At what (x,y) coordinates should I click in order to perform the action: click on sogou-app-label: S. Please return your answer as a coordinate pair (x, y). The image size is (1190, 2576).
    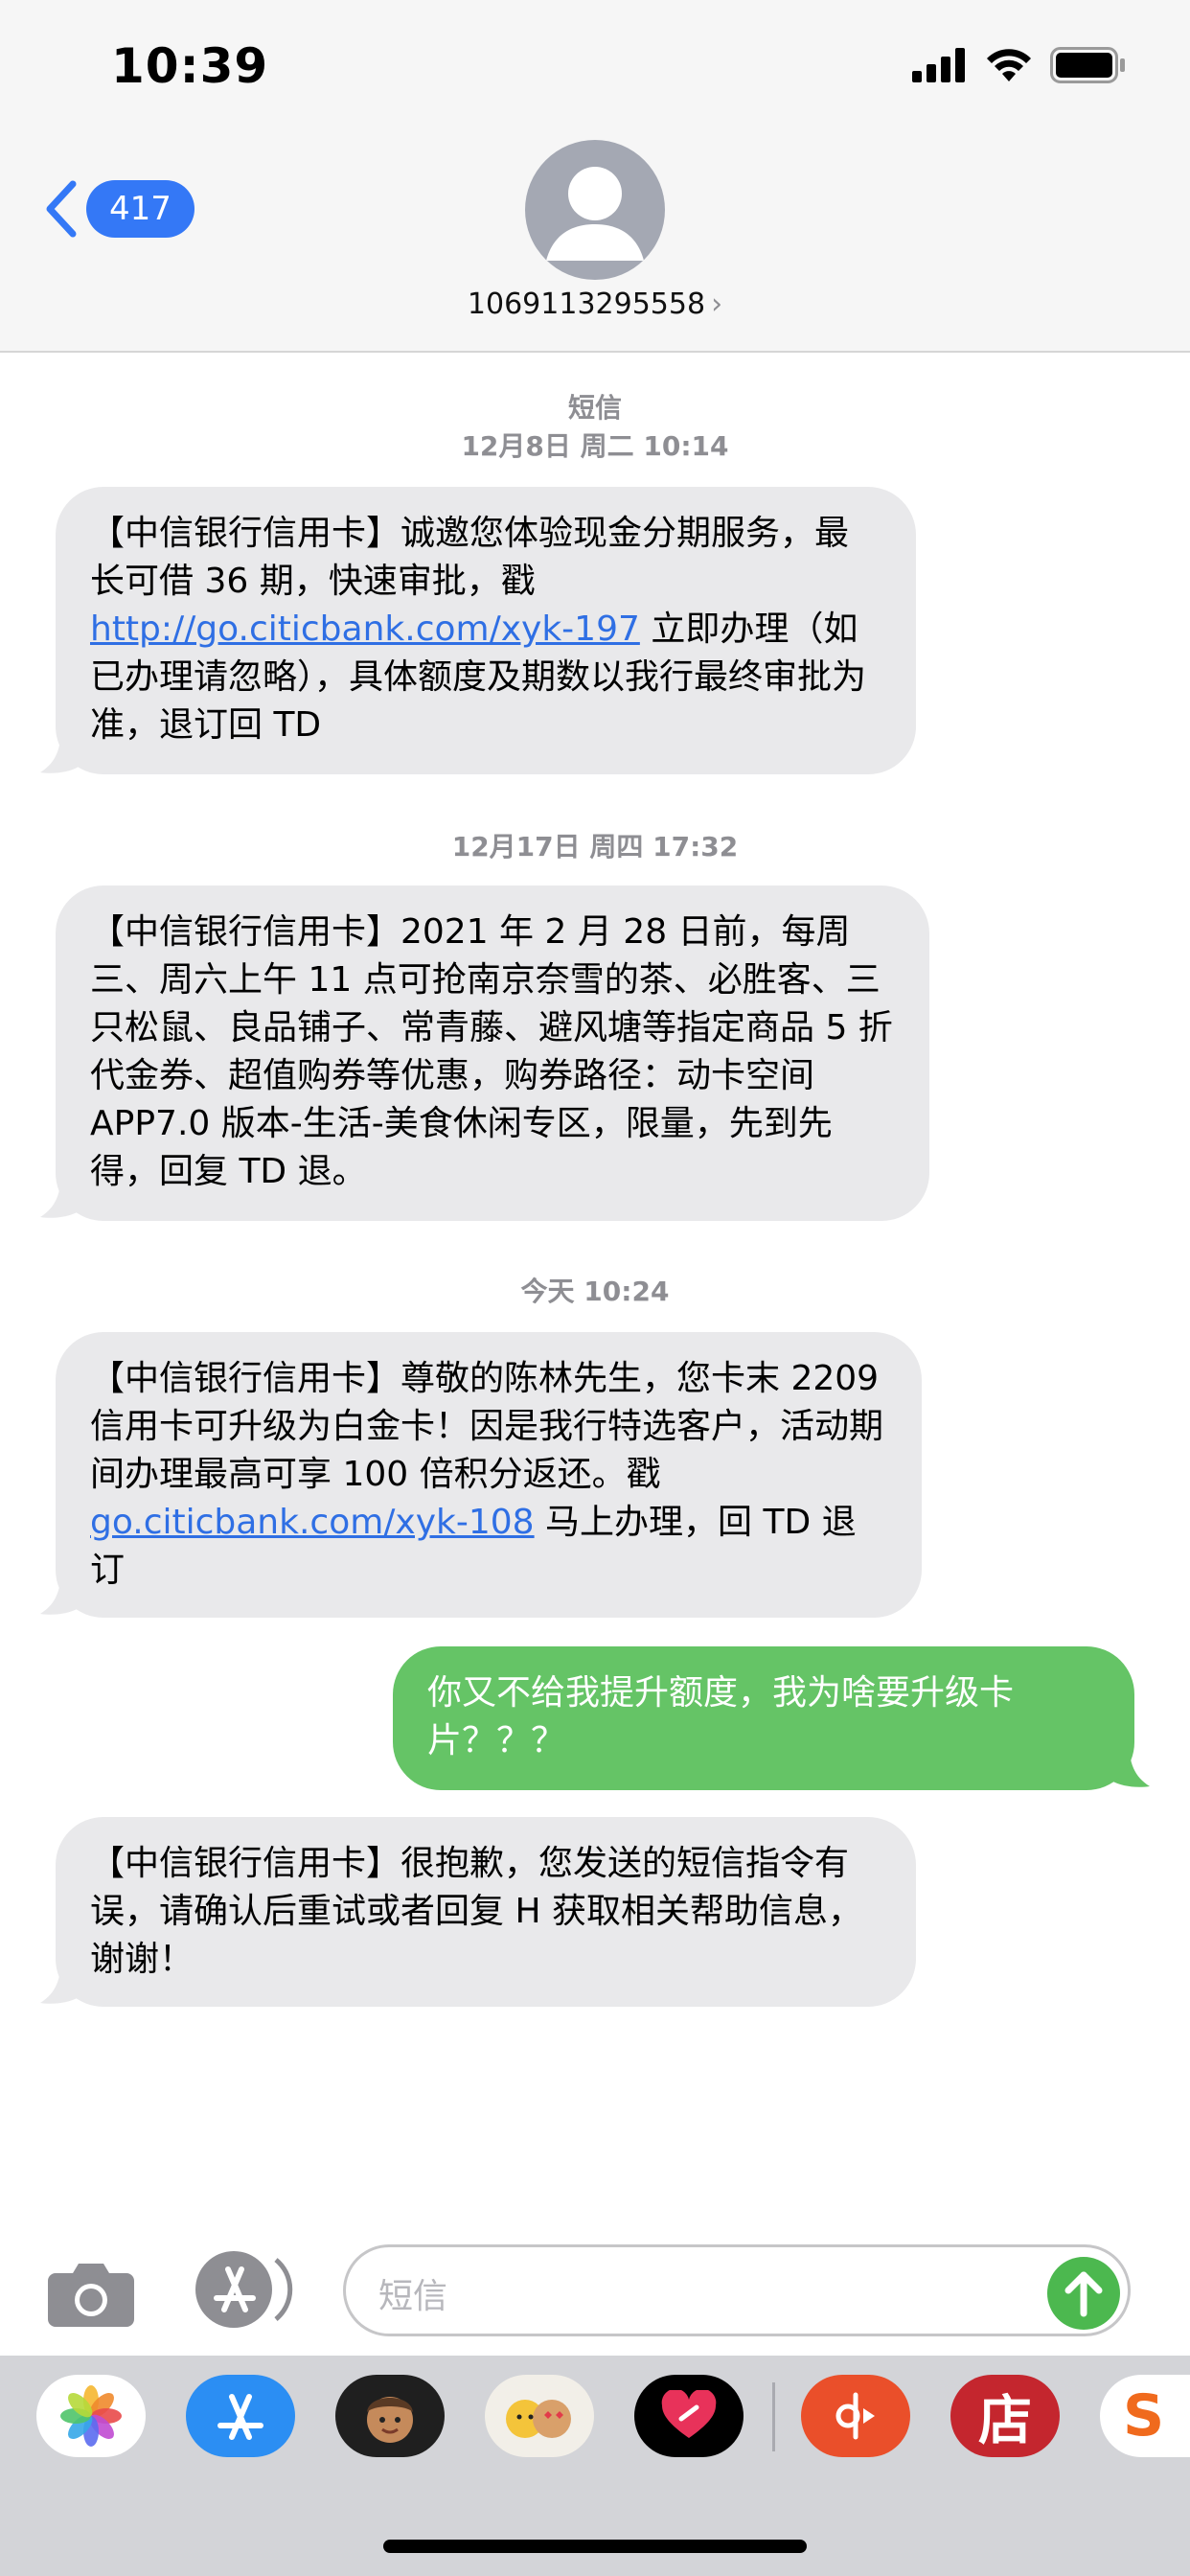
    Looking at the image, I should click on (1144, 2416).